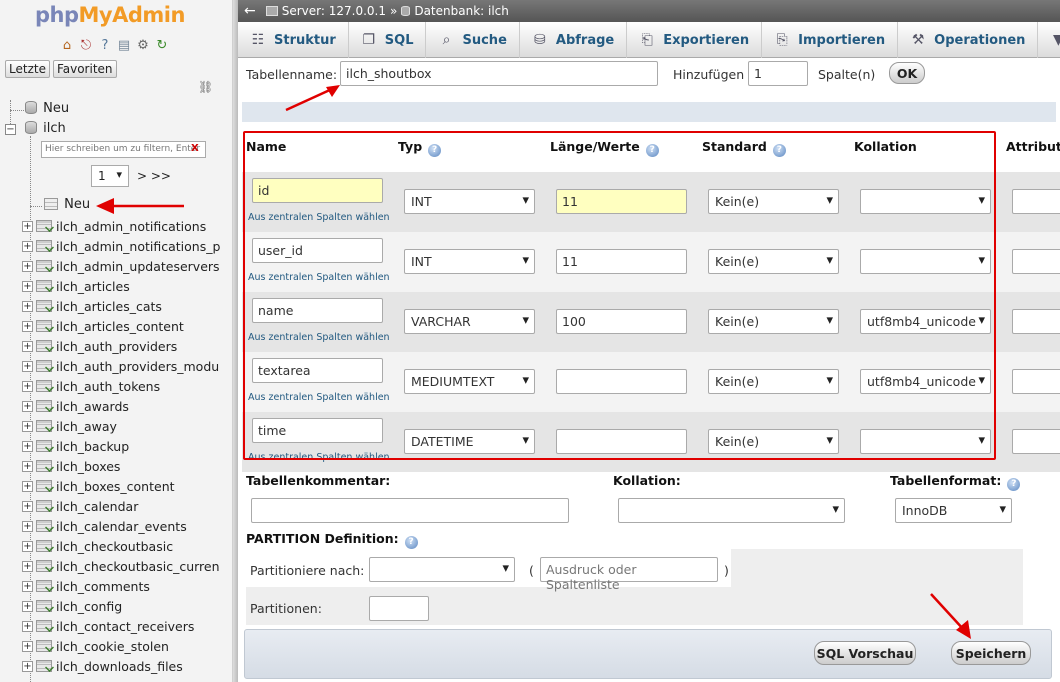 The width and height of the screenshot is (1060, 682). Describe the element at coordinates (122, 426) in the screenshot. I see `table-list-item: + ilch_away` at that location.